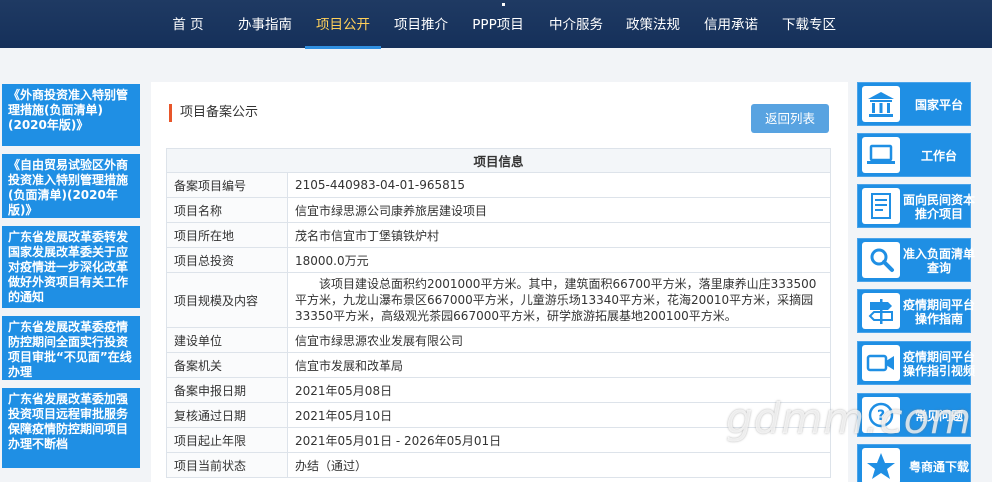 The image size is (992, 482). I want to click on row-key: 项目总投资, so click(227, 260).